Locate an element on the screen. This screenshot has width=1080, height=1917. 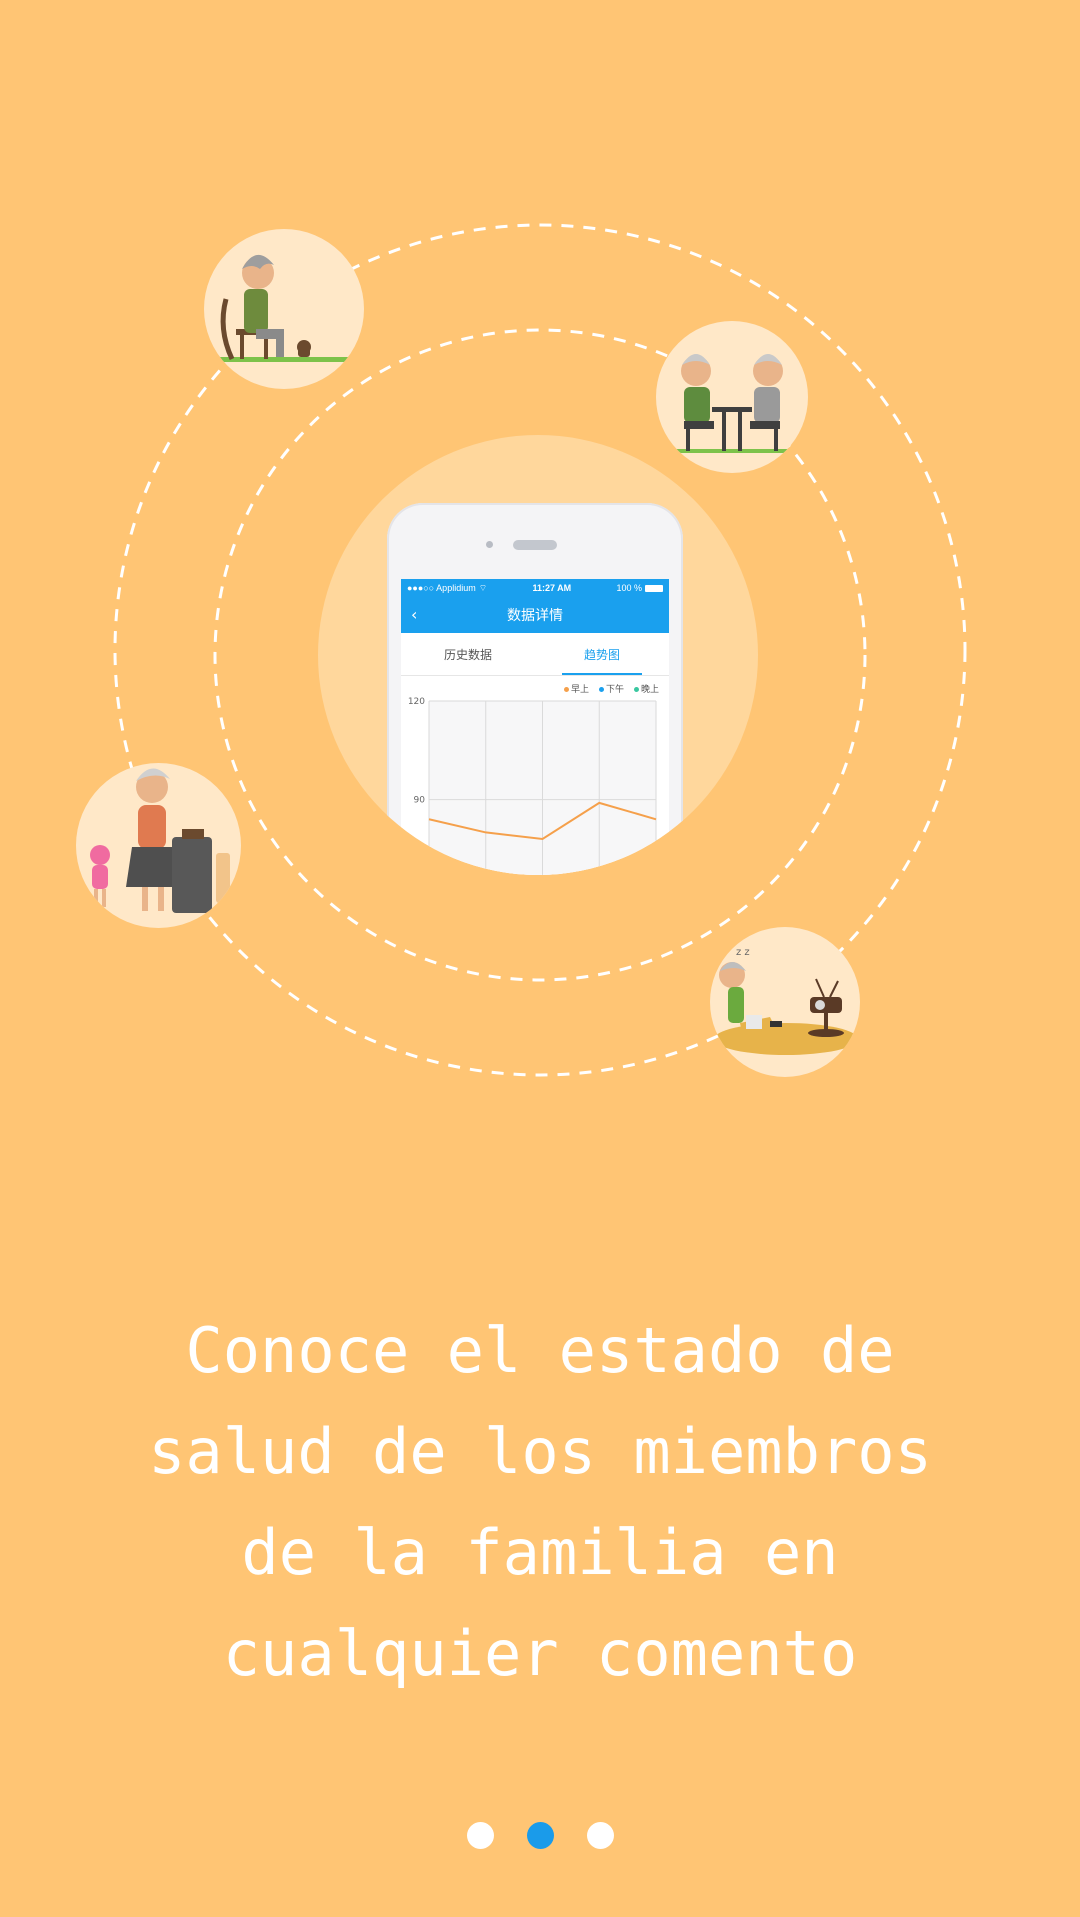
nav-bar: ‹ 数据详情 is located at coordinates (535, 615).